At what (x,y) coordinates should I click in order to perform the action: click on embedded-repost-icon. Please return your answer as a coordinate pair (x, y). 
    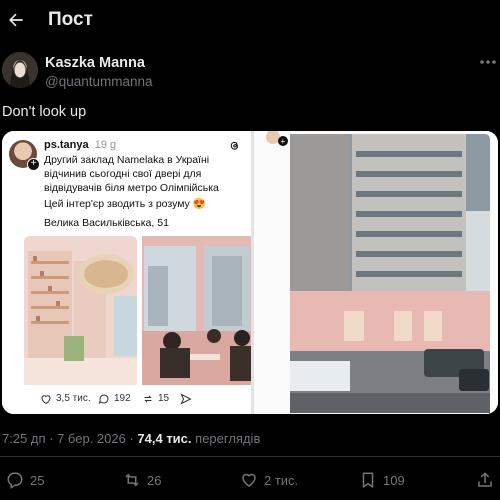
    Looking at the image, I should click on (148, 399).